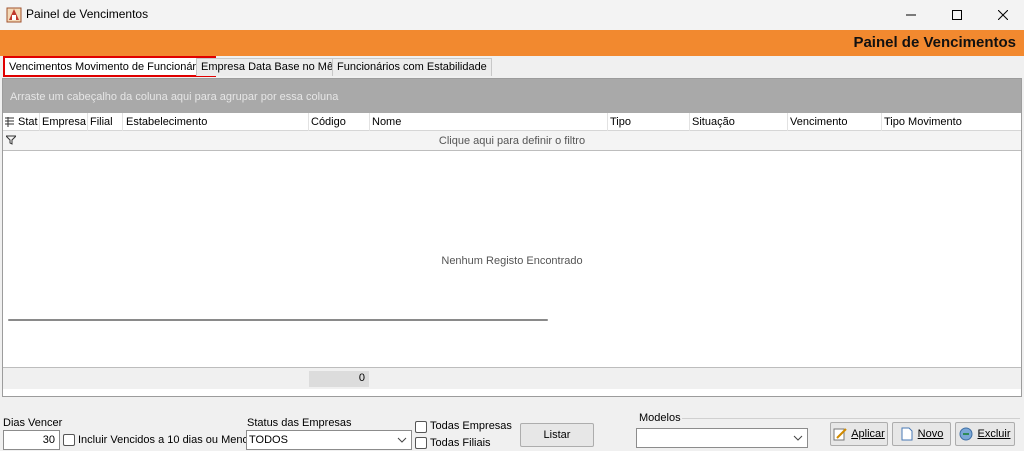 The height and width of the screenshot is (451, 1024). I want to click on column-header-tipo-movimento: Tipo Movimento, so click(923, 122).